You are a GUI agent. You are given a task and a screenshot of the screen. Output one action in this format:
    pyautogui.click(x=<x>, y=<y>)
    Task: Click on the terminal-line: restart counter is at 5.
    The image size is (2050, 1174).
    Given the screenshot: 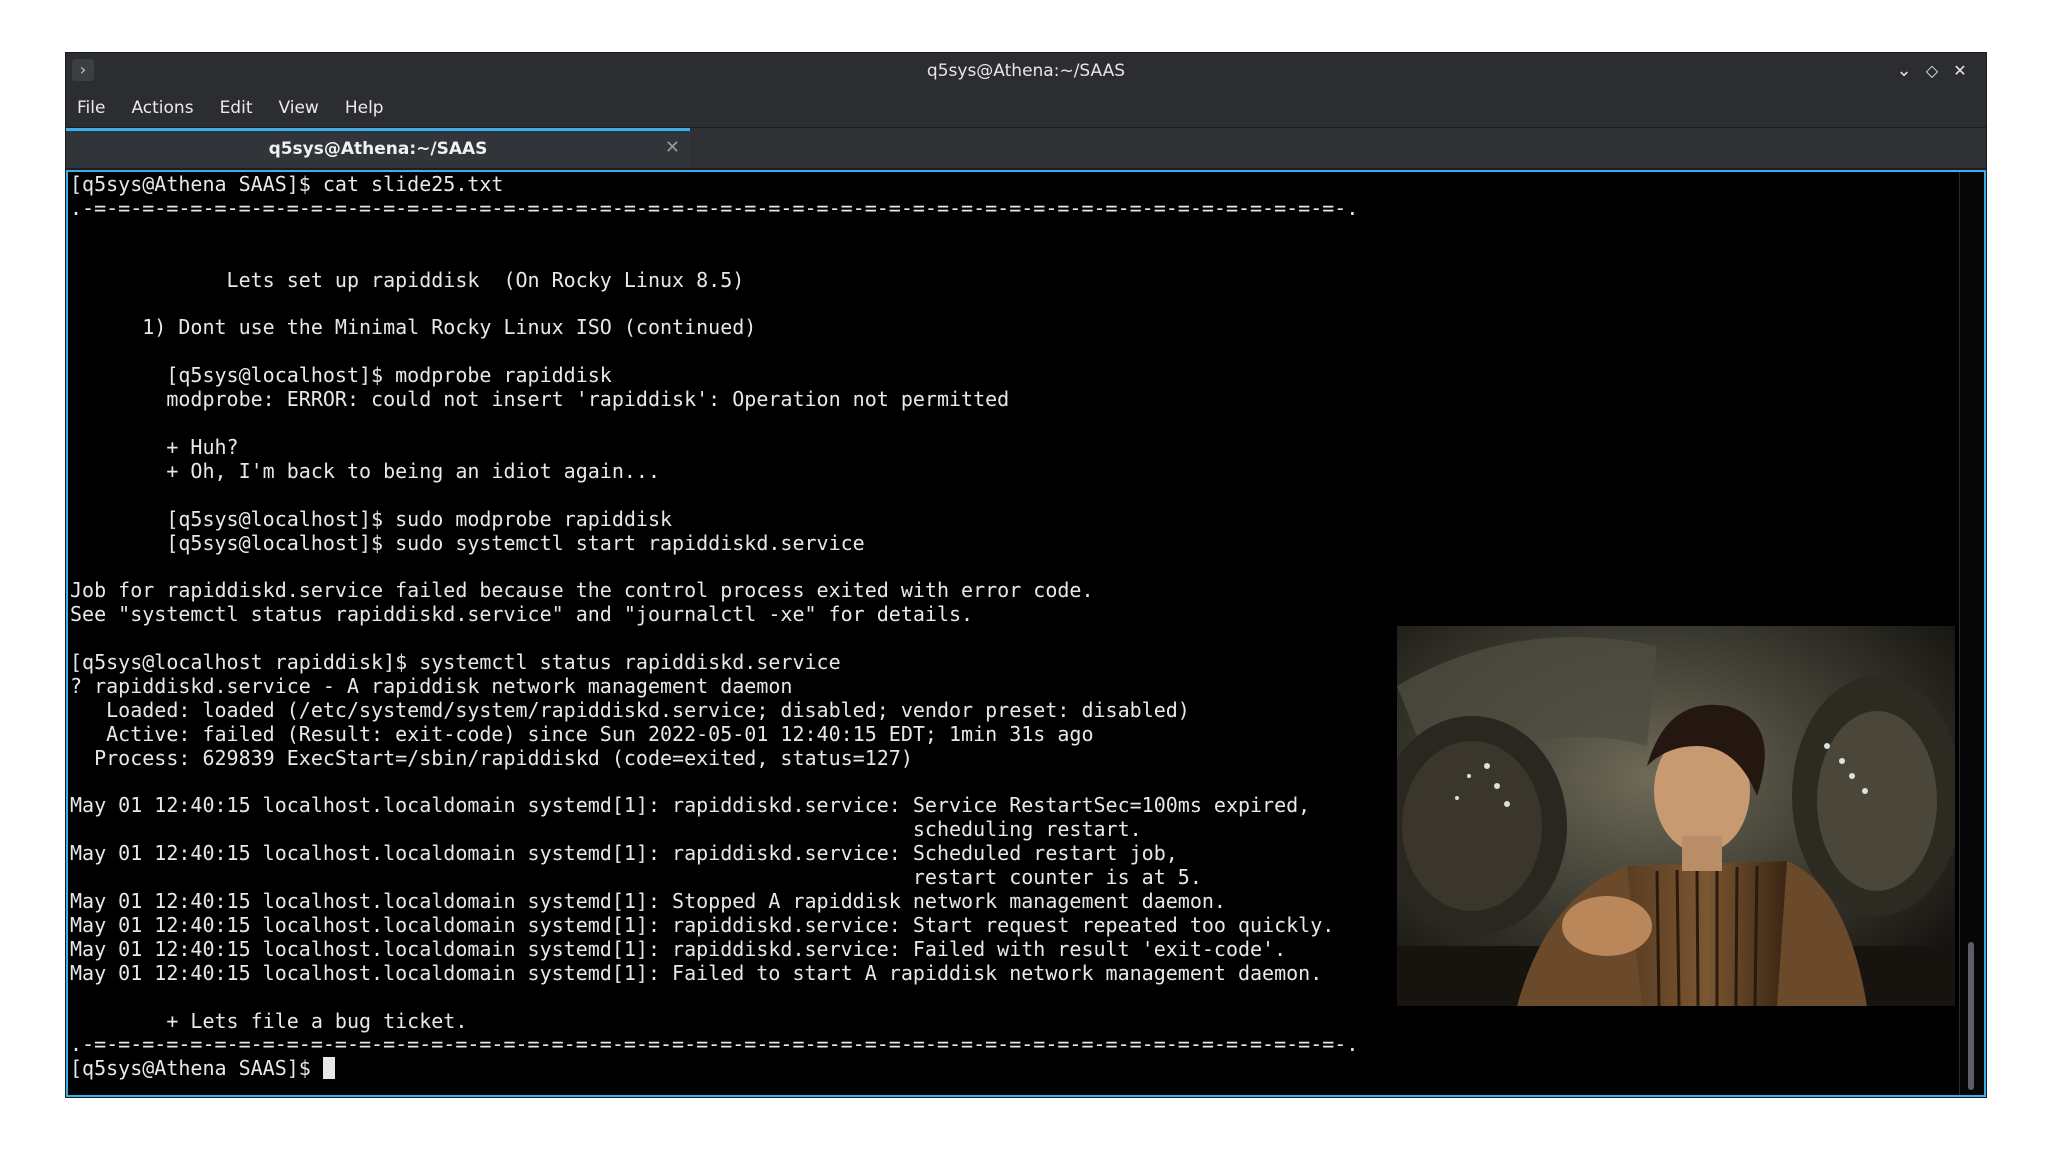 What is the action you would take?
    pyautogui.click(x=636, y=877)
    